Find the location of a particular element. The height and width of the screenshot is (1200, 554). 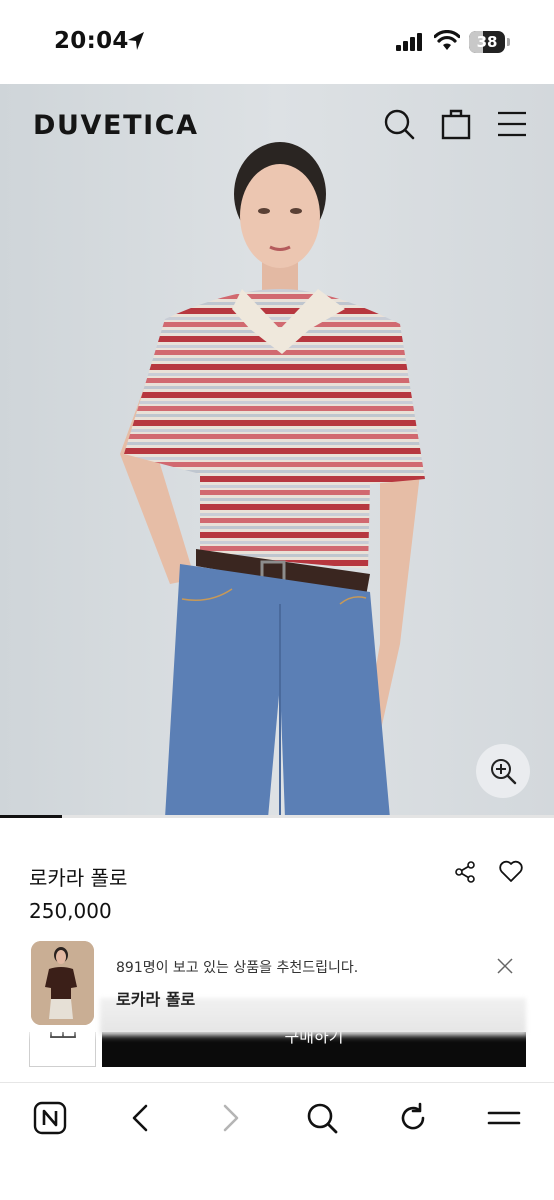

forward-icon is located at coordinates (231, 1118).